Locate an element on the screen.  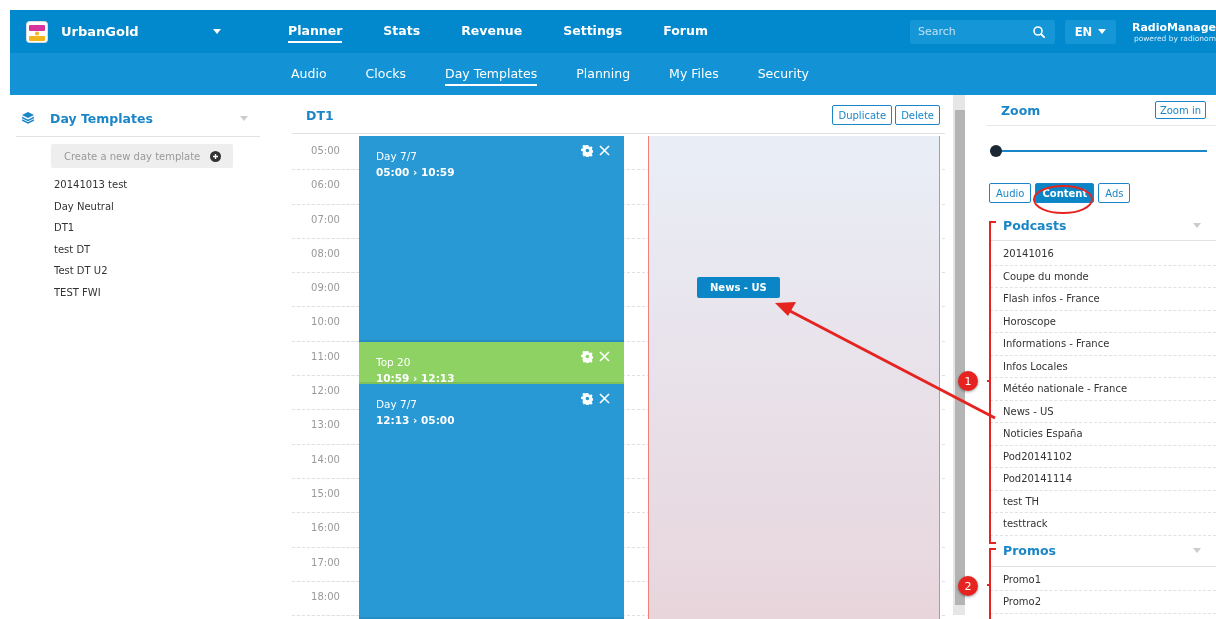
slider-thumb is located at coordinates (996, 151).